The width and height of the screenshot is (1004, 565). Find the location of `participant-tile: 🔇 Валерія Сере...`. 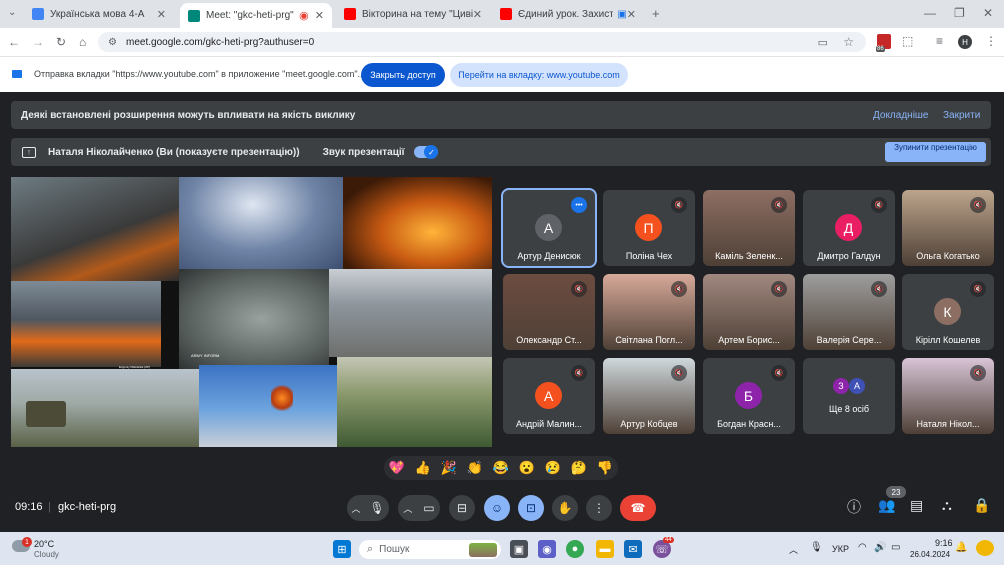

participant-tile: 🔇 Валерія Сере... is located at coordinates (849, 312).